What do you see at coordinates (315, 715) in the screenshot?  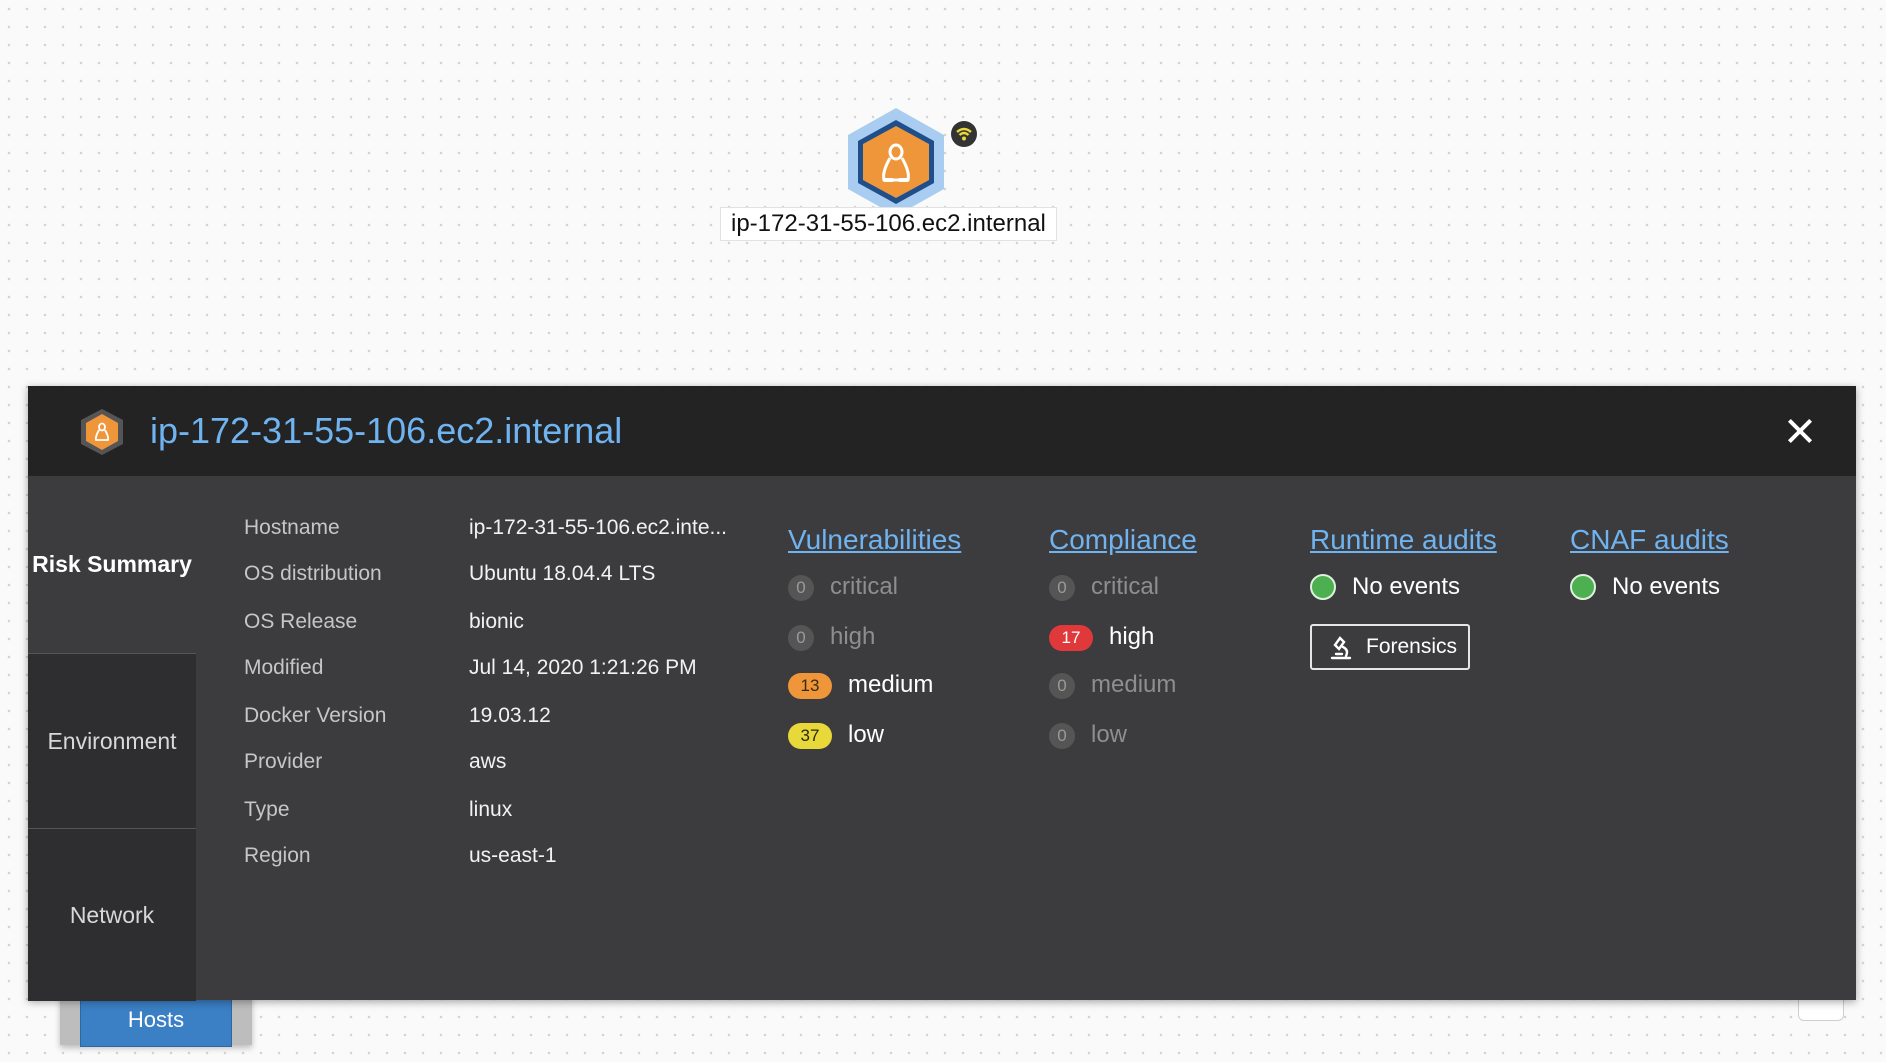 I see `info-key: Docker Version` at bounding box center [315, 715].